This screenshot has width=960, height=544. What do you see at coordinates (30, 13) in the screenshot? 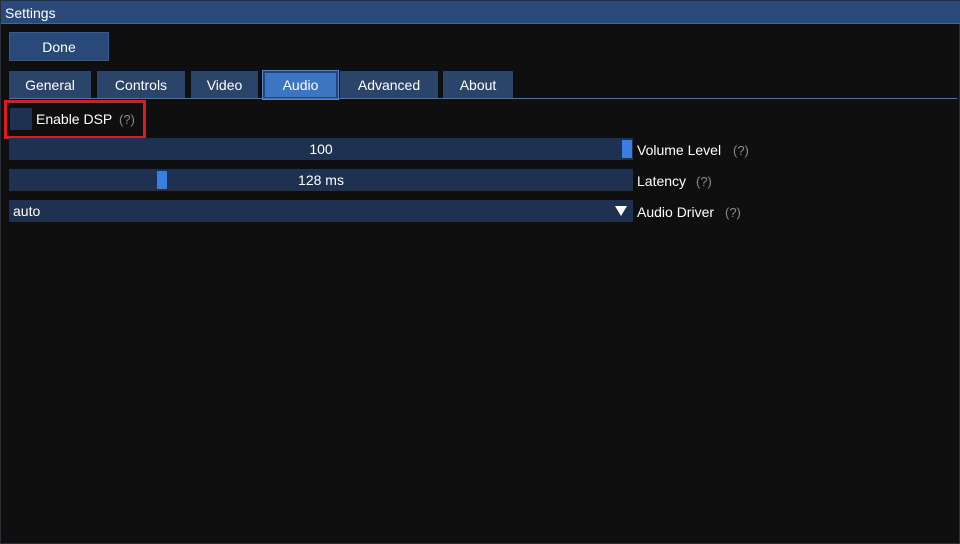
I see `window-title: Settings` at bounding box center [30, 13].